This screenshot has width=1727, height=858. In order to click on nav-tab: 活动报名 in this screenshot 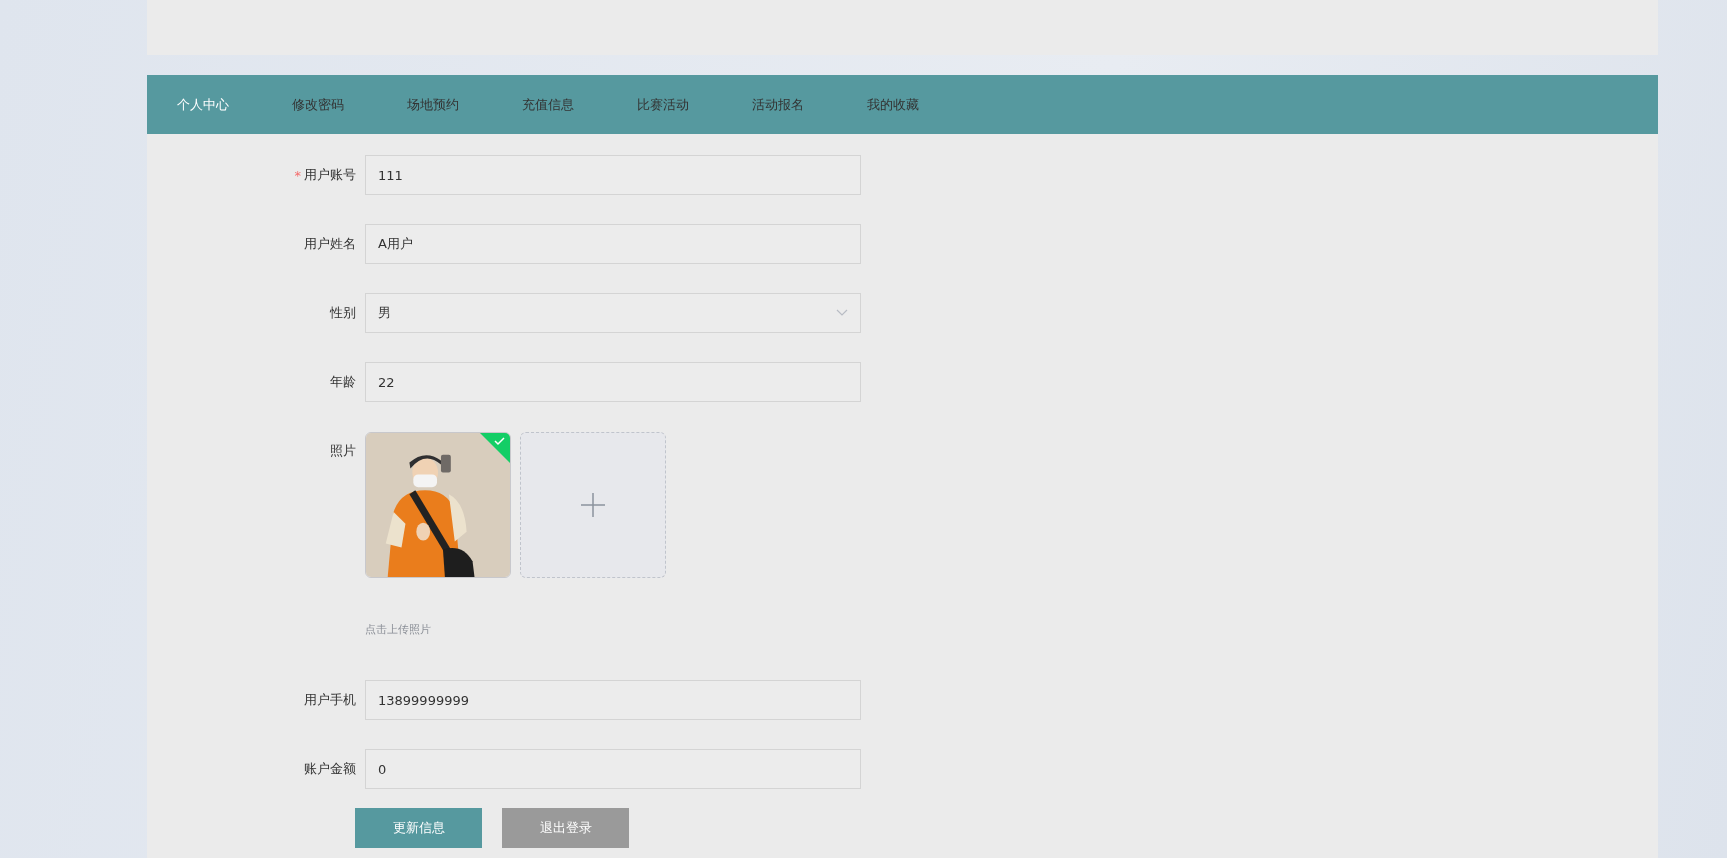, I will do `click(809, 104)`.